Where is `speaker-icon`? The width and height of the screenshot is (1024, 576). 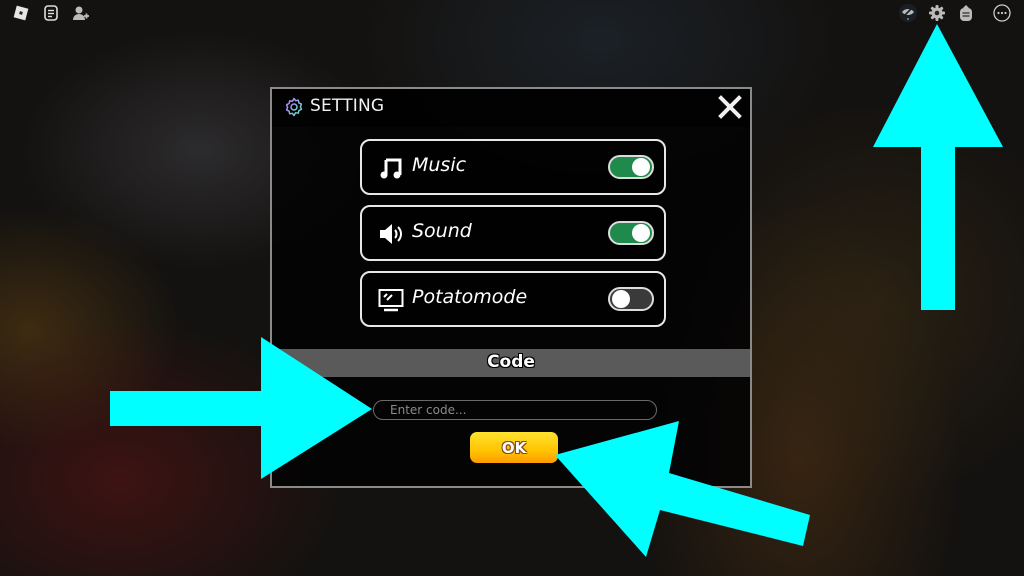 speaker-icon is located at coordinates (391, 234).